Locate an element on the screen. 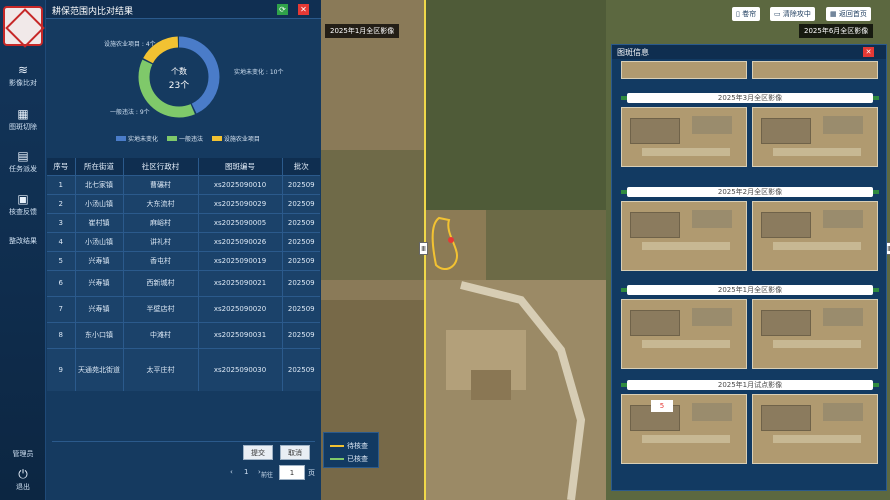  legend-item-violation: 一般违法 is located at coordinates (184, 138).